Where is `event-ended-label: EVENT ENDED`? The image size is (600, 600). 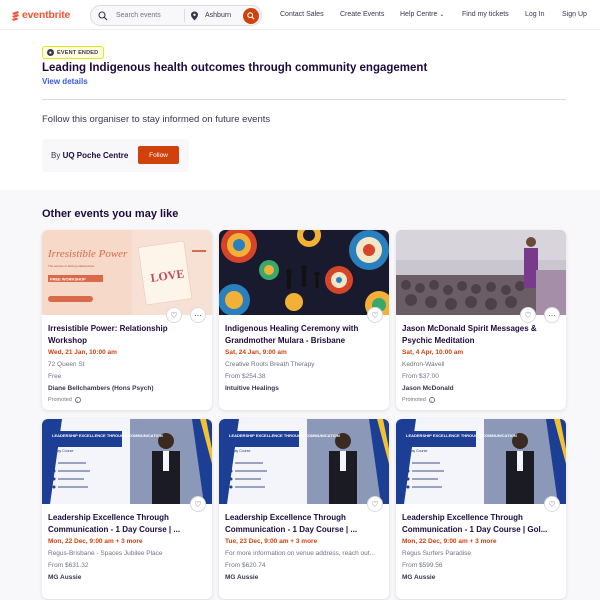 event-ended-label: EVENT ENDED is located at coordinates (78, 52).